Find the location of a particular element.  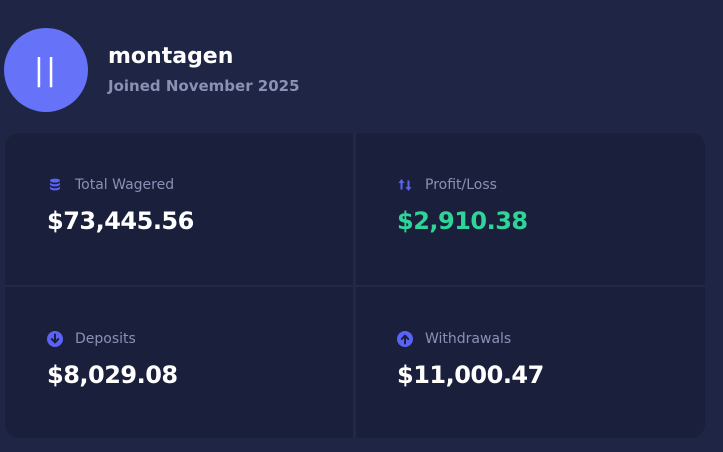

username: montagen is located at coordinates (171, 56).